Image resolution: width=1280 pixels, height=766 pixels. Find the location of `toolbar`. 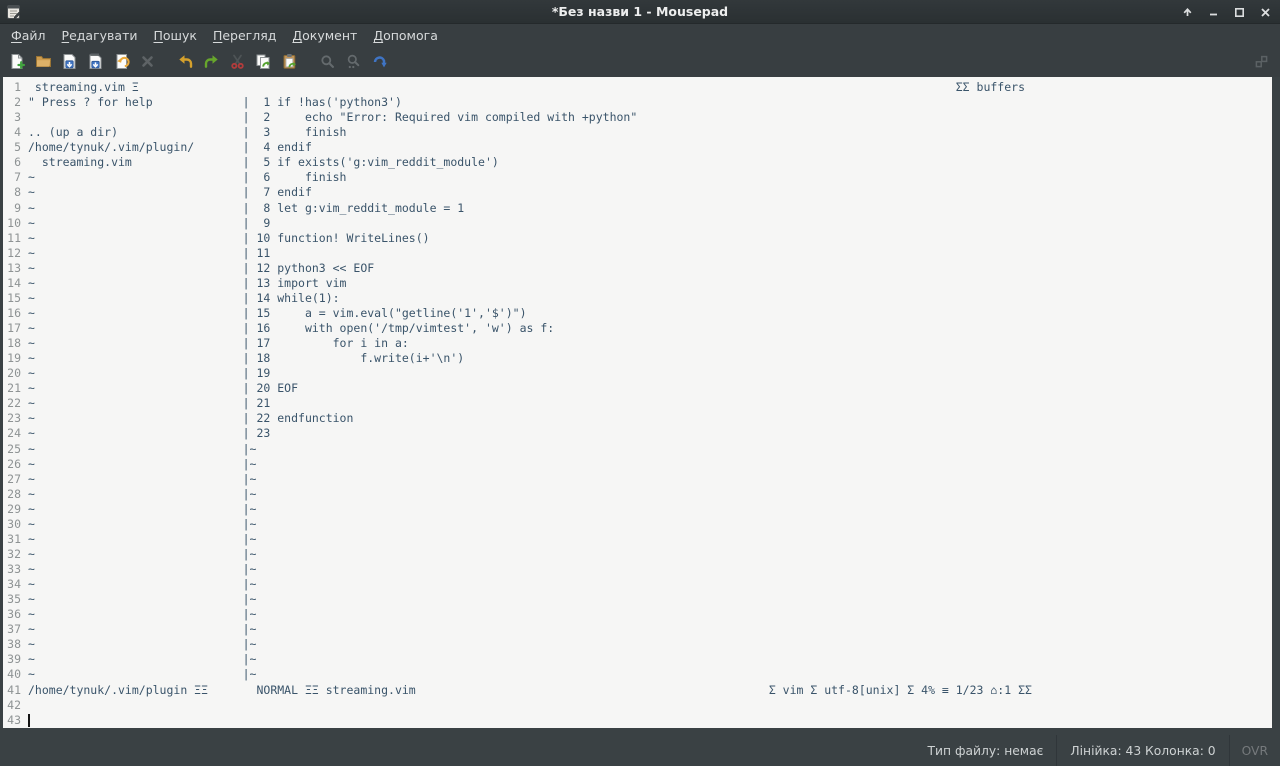

toolbar is located at coordinates (640, 61).